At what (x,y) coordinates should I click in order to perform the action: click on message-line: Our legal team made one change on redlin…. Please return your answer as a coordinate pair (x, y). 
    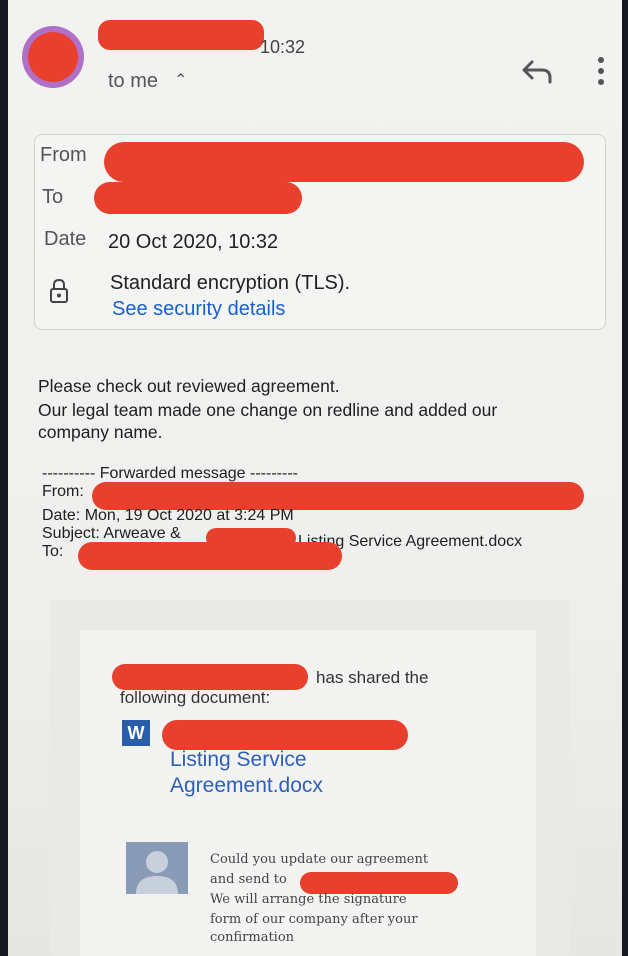
    Looking at the image, I should click on (268, 410).